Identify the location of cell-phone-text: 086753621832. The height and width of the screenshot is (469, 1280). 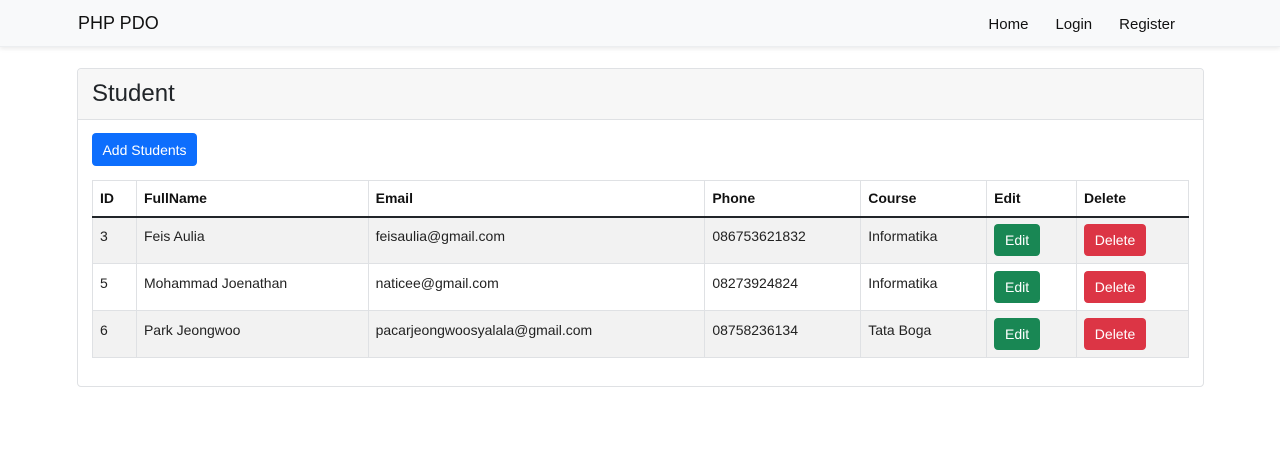
(759, 236).